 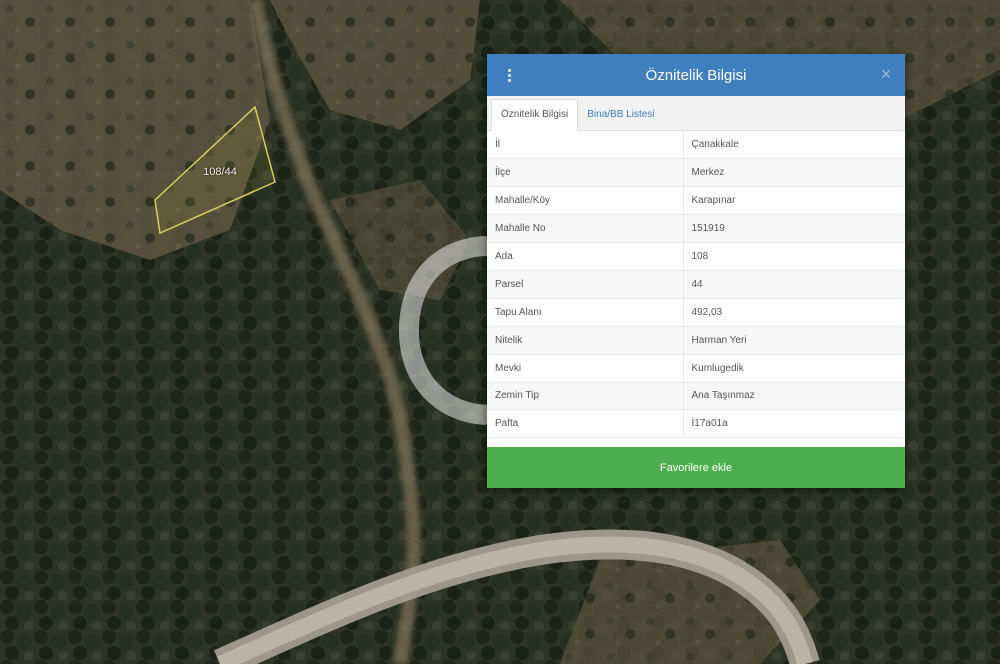 What do you see at coordinates (585, 424) in the screenshot?
I see `row-key: Pafta` at bounding box center [585, 424].